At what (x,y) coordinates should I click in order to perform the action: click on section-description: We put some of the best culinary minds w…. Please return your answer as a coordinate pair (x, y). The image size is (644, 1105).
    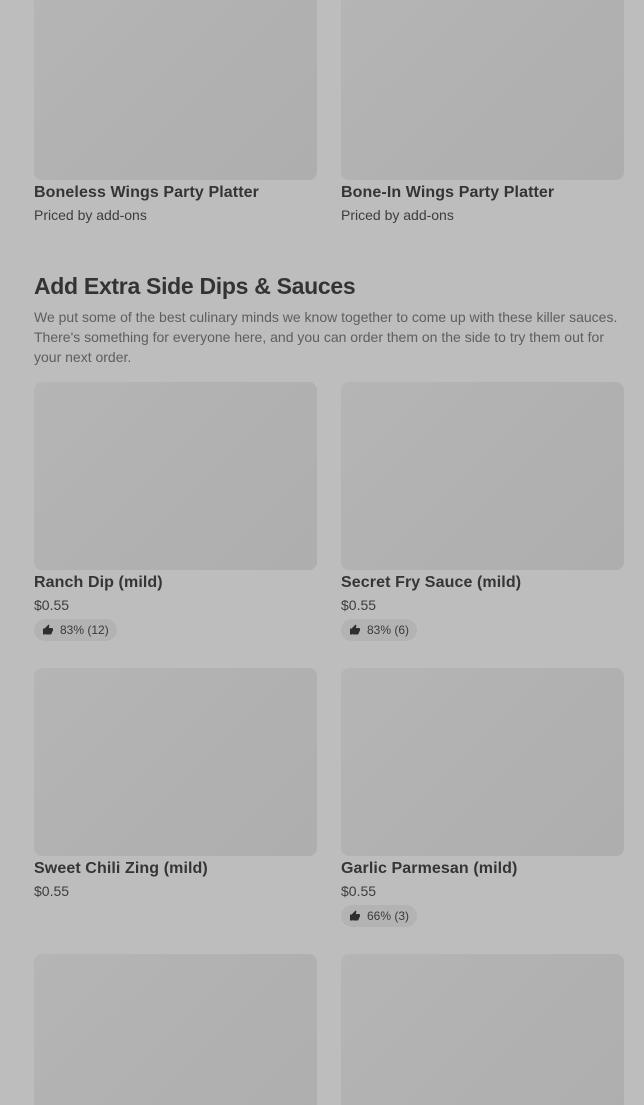
    Looking at the image, I should click on (326, 337).